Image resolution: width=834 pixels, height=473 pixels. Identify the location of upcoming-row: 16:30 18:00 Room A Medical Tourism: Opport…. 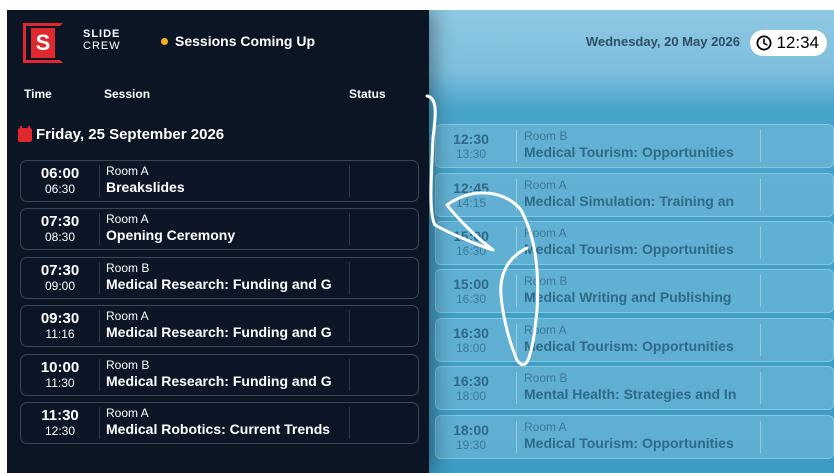
(634, 340).